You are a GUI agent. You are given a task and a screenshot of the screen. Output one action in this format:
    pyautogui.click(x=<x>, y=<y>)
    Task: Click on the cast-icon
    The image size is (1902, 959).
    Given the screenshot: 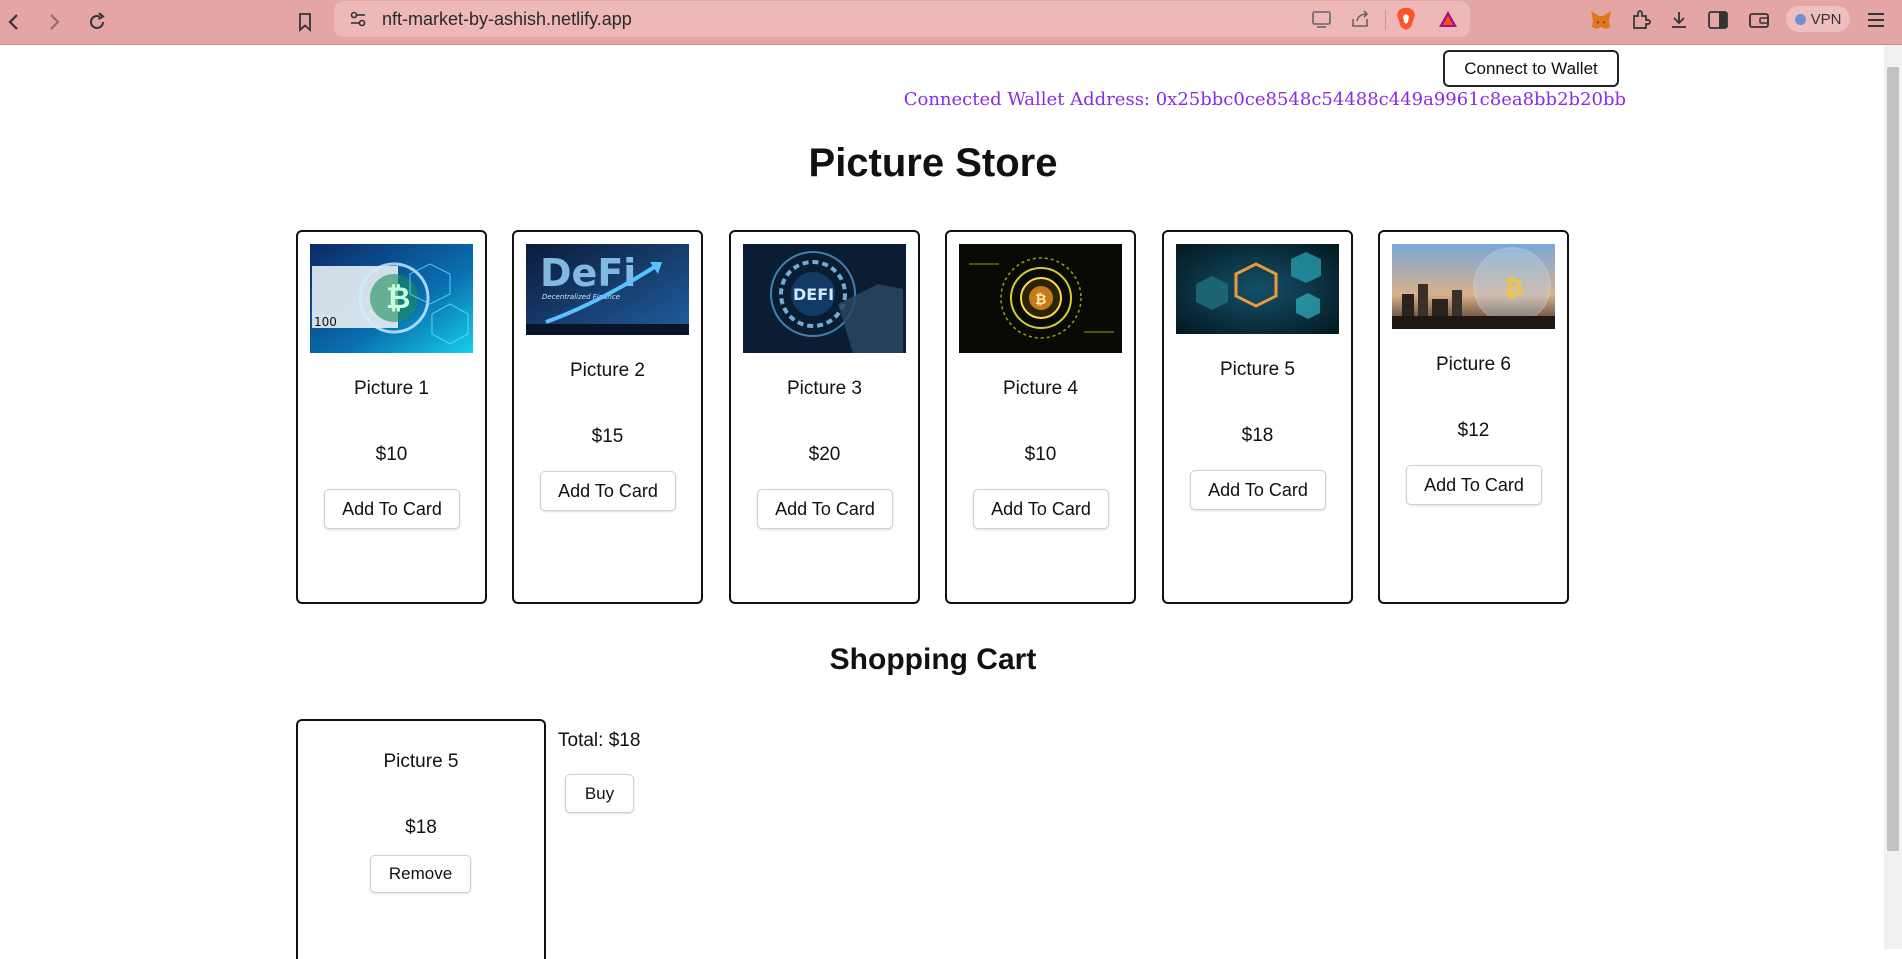 What is the action you would take?
    pyautogui.click(x=1322, y=19)
    